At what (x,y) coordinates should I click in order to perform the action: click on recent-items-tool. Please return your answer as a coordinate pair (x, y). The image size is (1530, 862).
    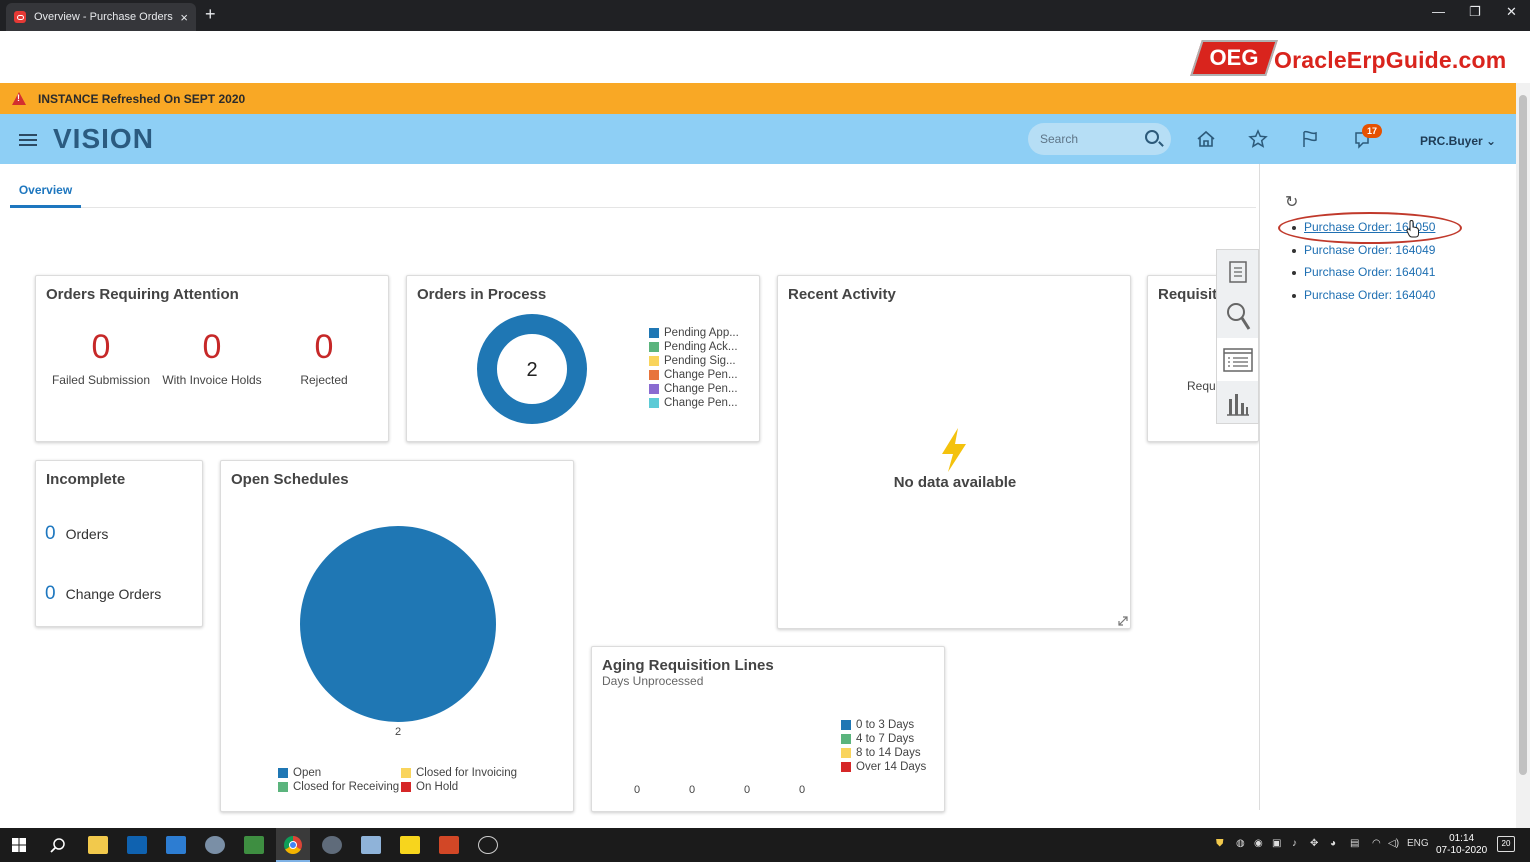
    Looking at the image, I should click on (1237, 359).